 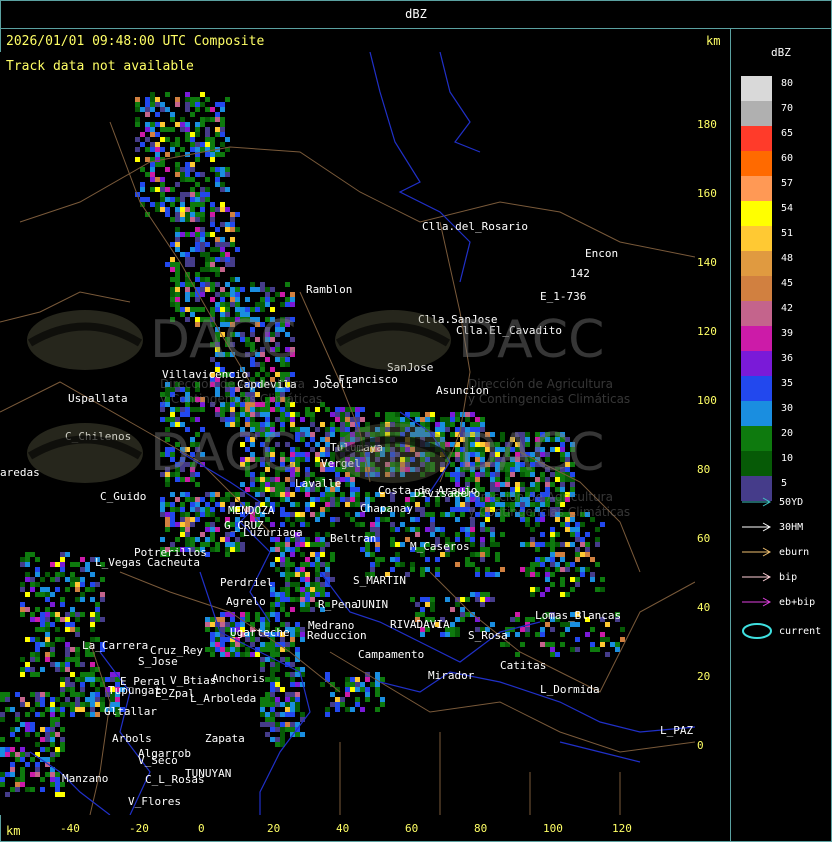 I want to click on place-label: Chapanay, so click(x=386, y=508).